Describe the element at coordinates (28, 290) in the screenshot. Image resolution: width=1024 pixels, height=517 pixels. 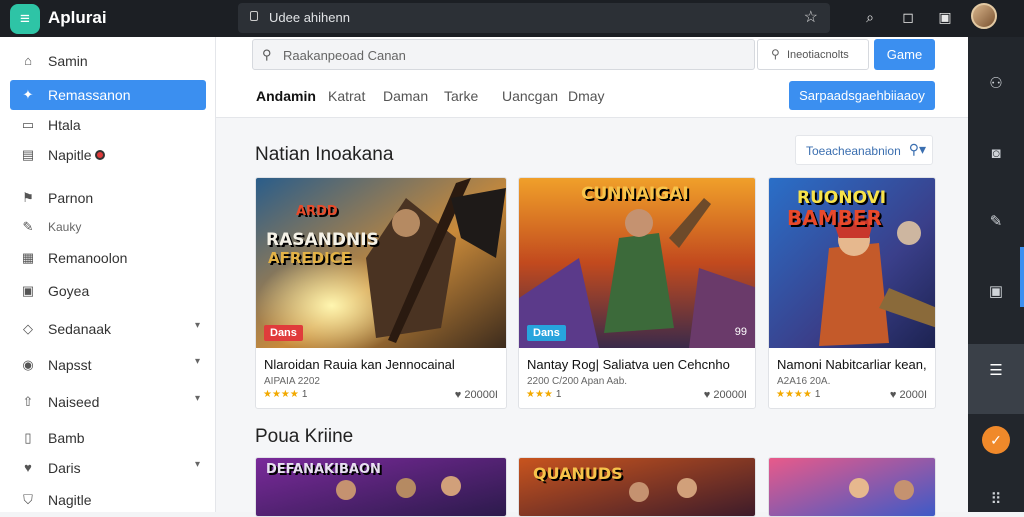
I see `square-icon: ▣` at that location.